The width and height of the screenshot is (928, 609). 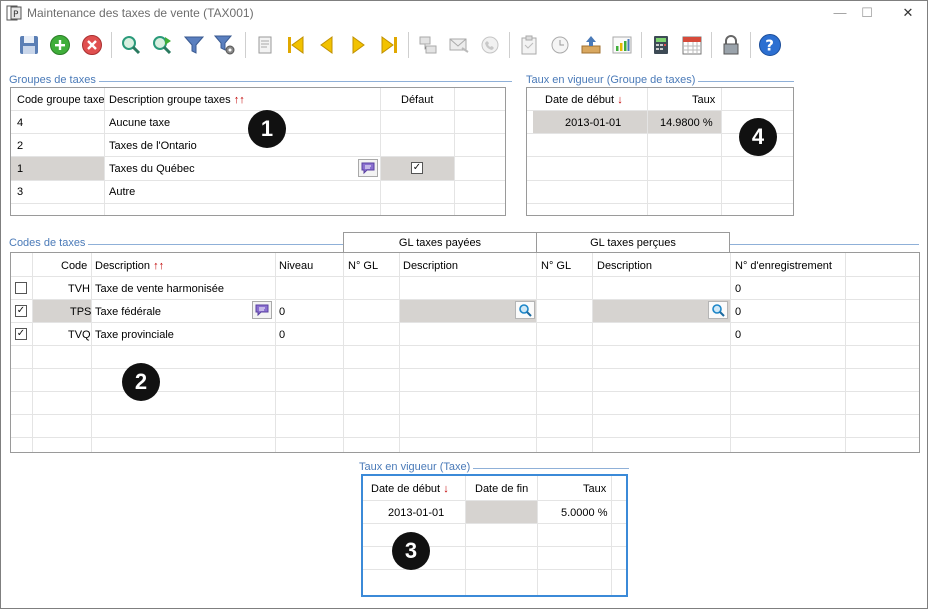 I want to click on col-header-group-description: Description groupe taxes ↑↑, so click(x=177, y=100).